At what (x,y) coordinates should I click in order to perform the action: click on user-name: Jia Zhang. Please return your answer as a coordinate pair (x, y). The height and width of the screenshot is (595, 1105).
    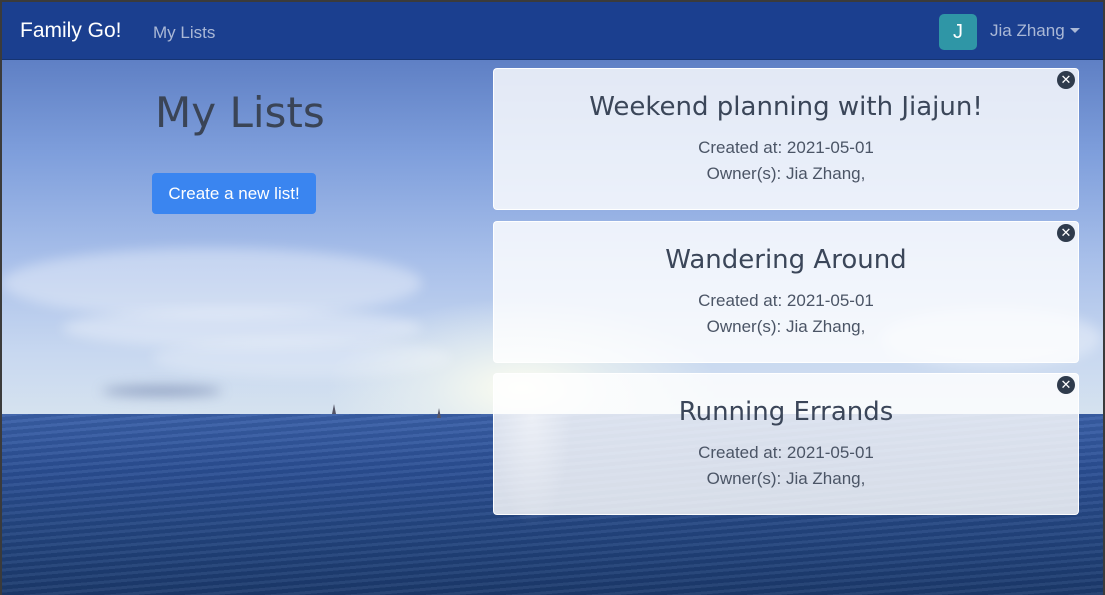
    Looking at the image, I should click on (1027, 30).